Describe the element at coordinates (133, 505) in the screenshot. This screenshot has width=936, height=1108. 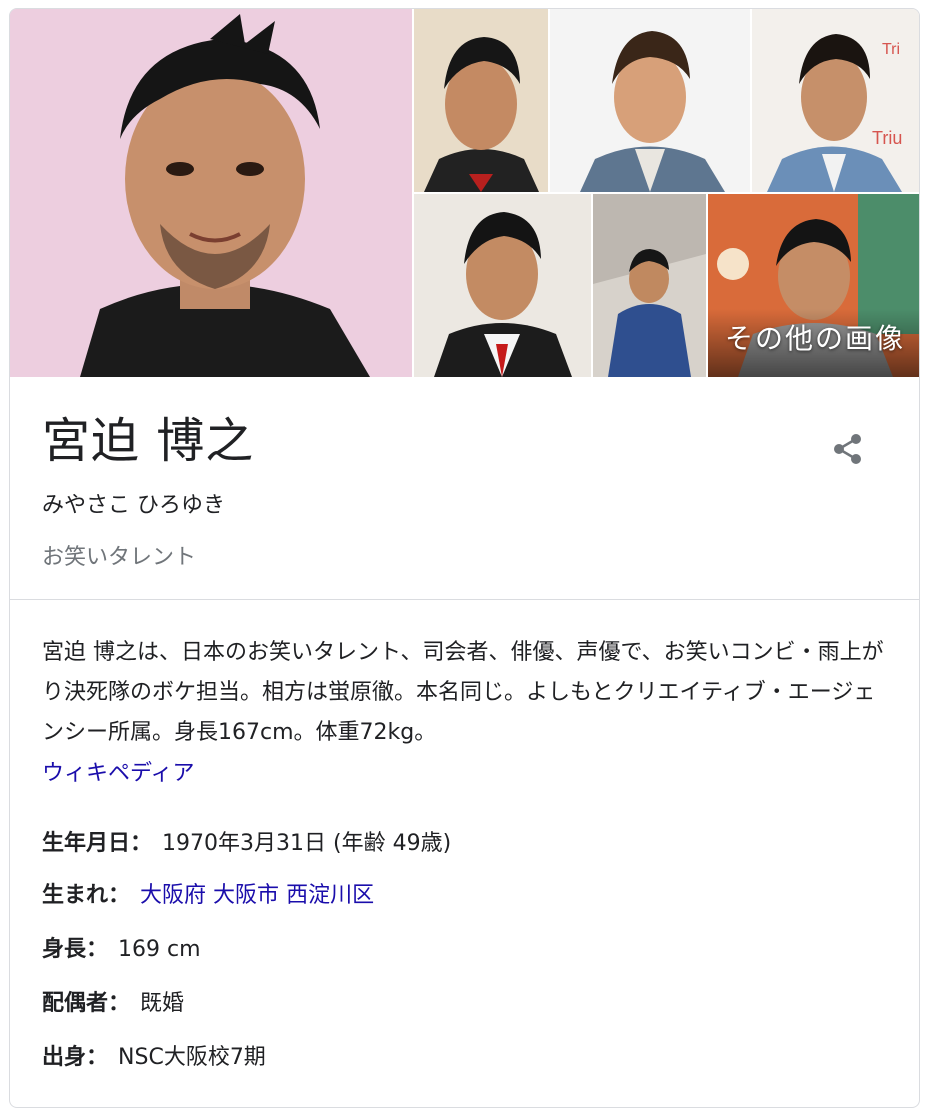
I see `entity-reading: みやさこ ひろゆき` at that location.